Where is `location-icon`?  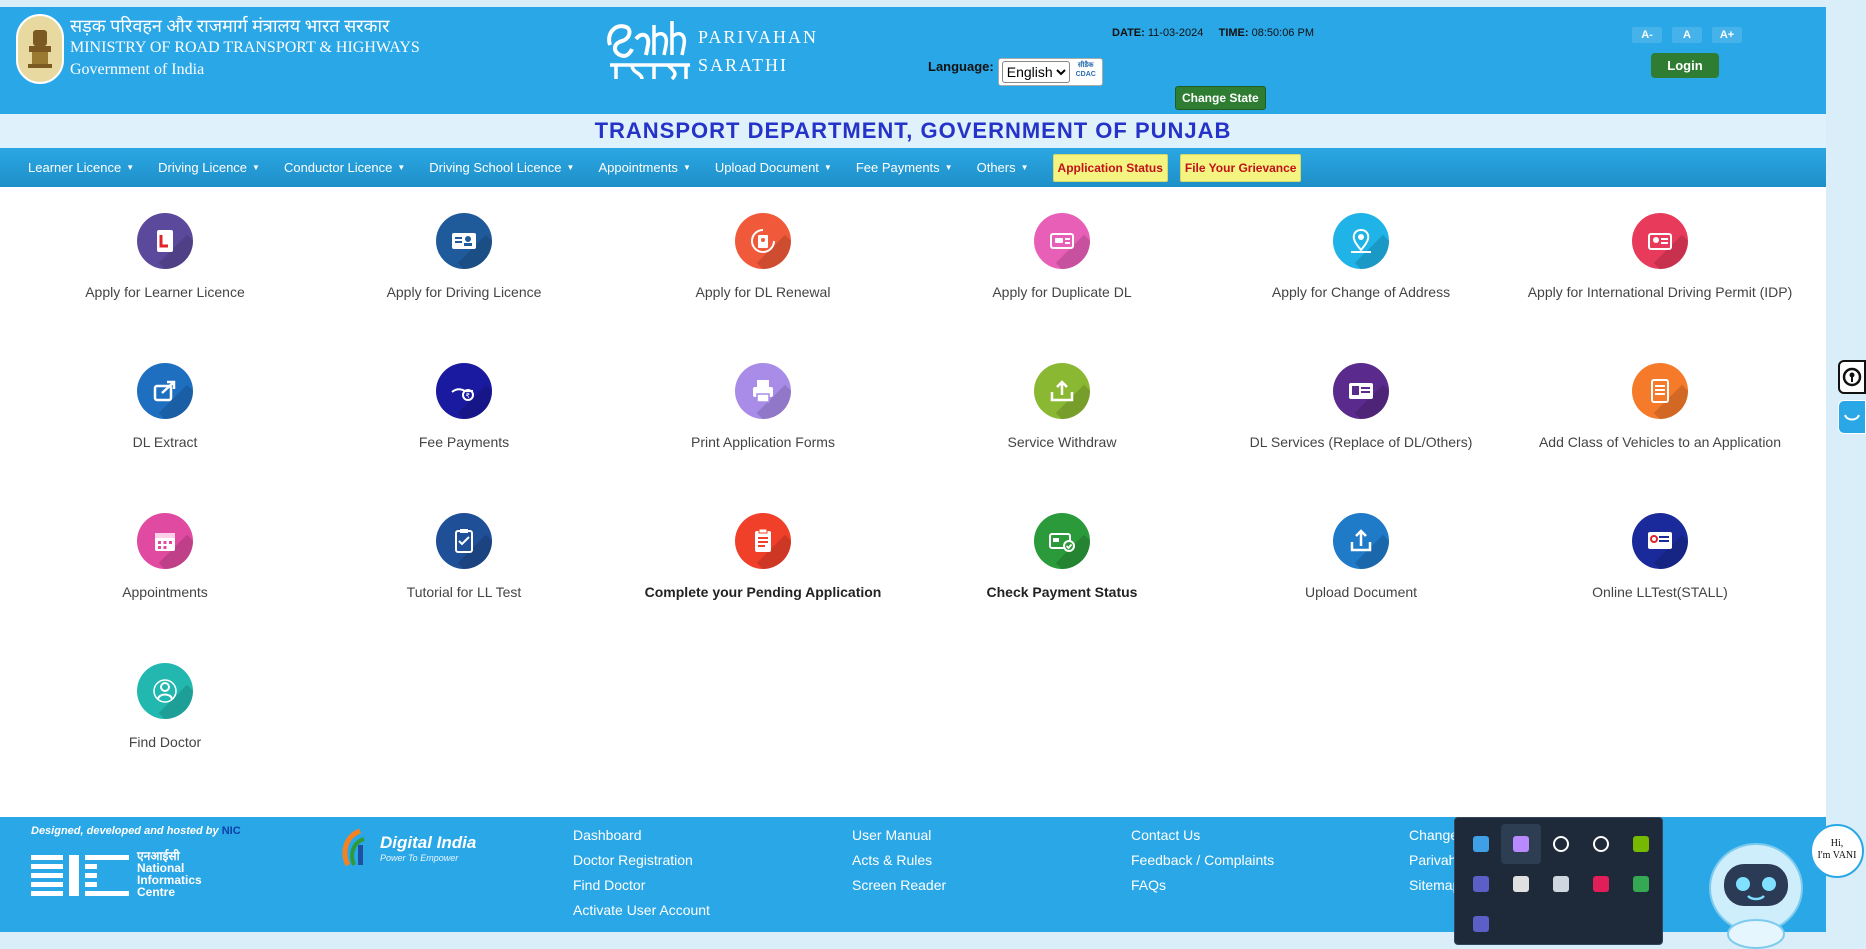
location-icon is located at coordinates (1561, 844).